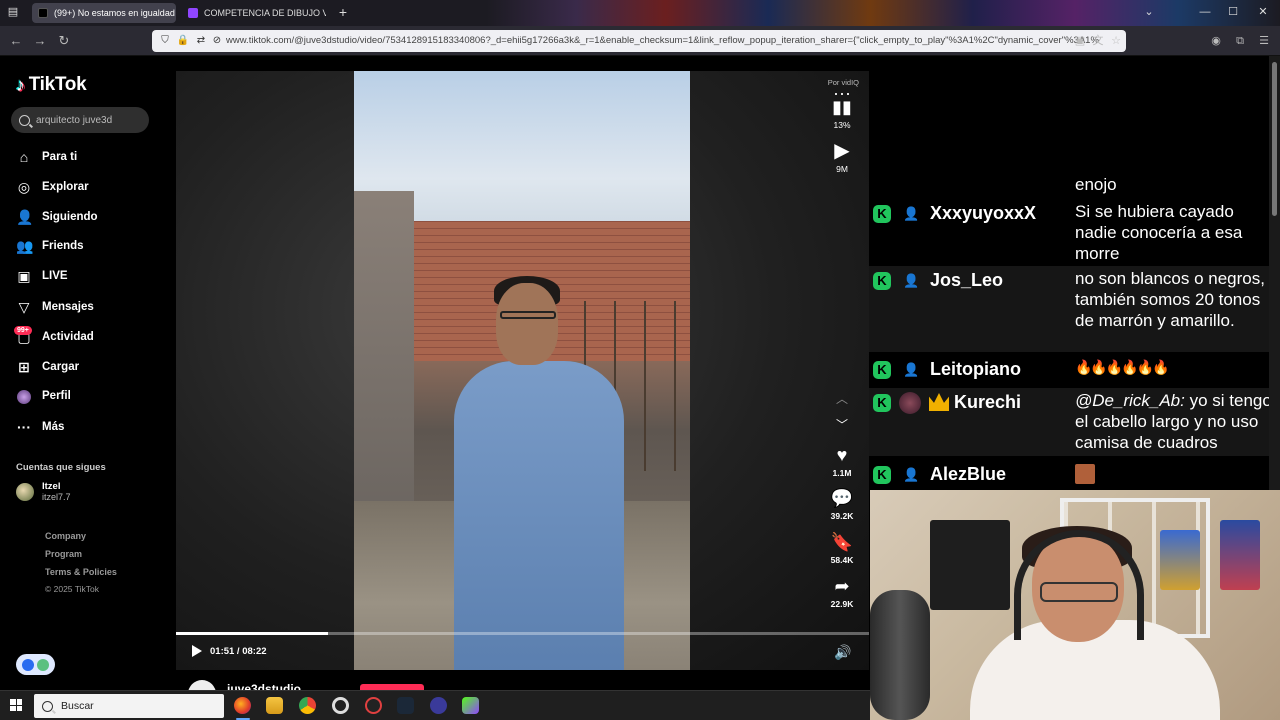 This screenshot has height=720, width=1280. What do you see at coordinates (527, 324) in the screenshot?
I see `person-head` at bounding box center [527, 324].